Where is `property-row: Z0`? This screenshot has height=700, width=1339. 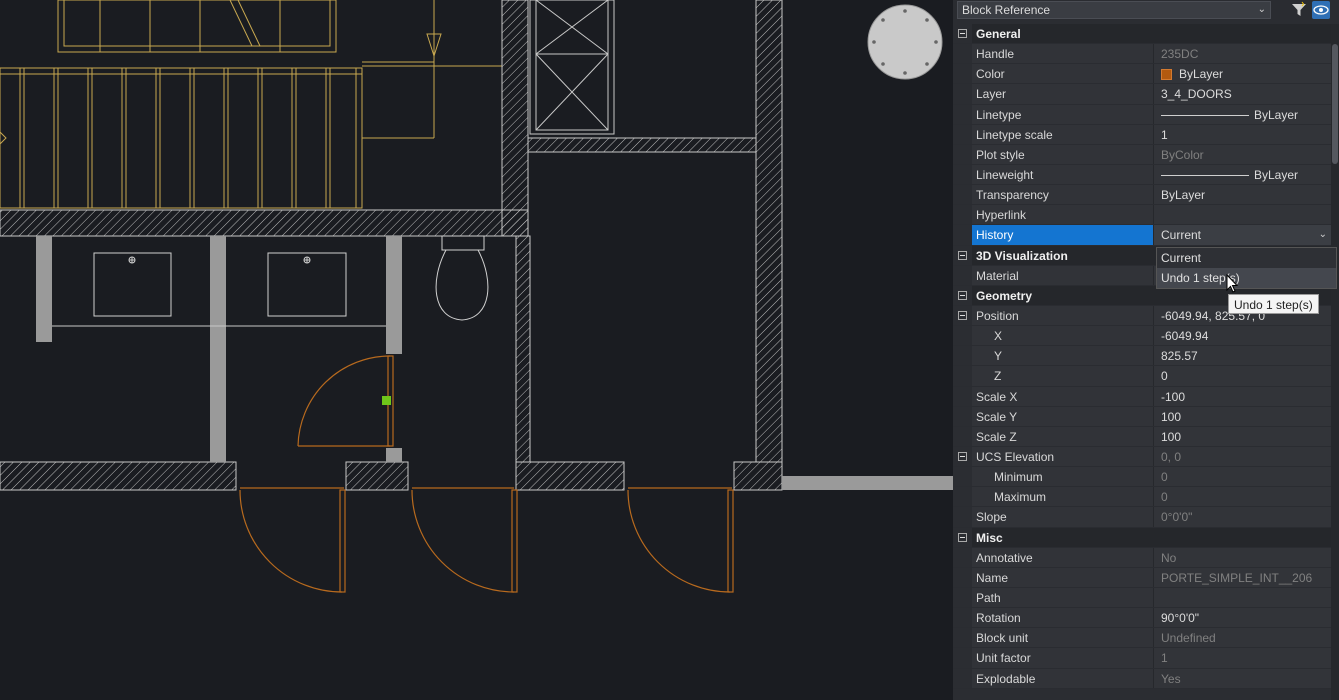 property-row: Z0 is located at coordinates (1142, 376).